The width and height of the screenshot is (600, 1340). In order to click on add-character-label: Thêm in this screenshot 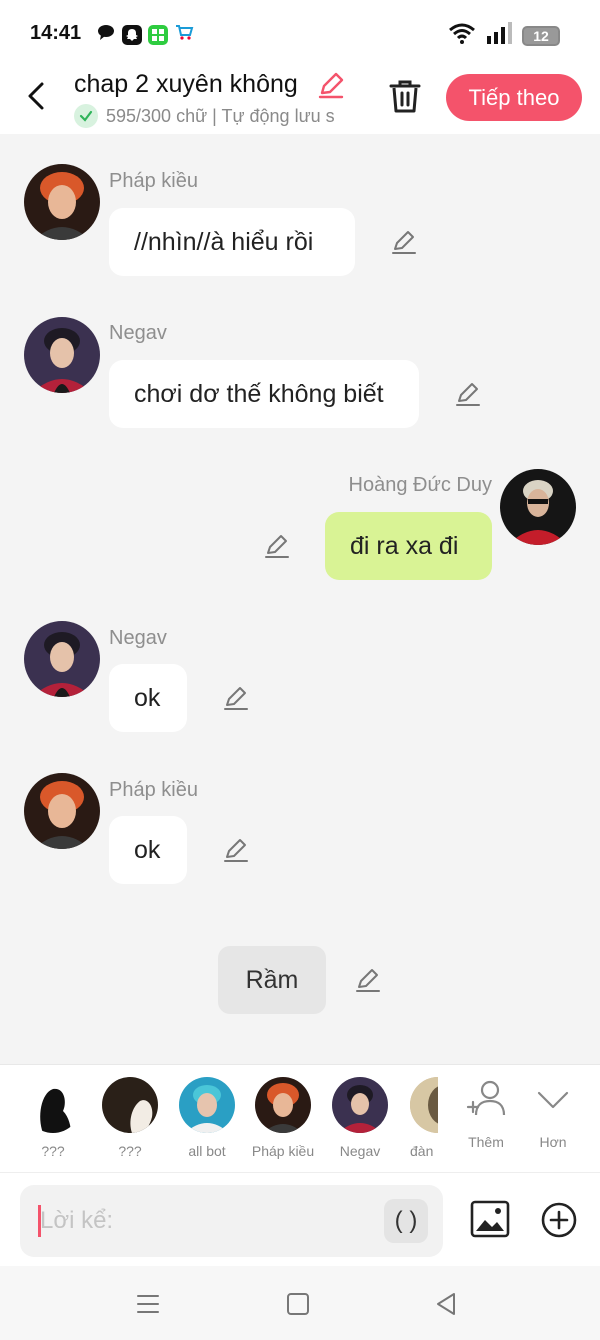, I will do `click(486, 1142)`.